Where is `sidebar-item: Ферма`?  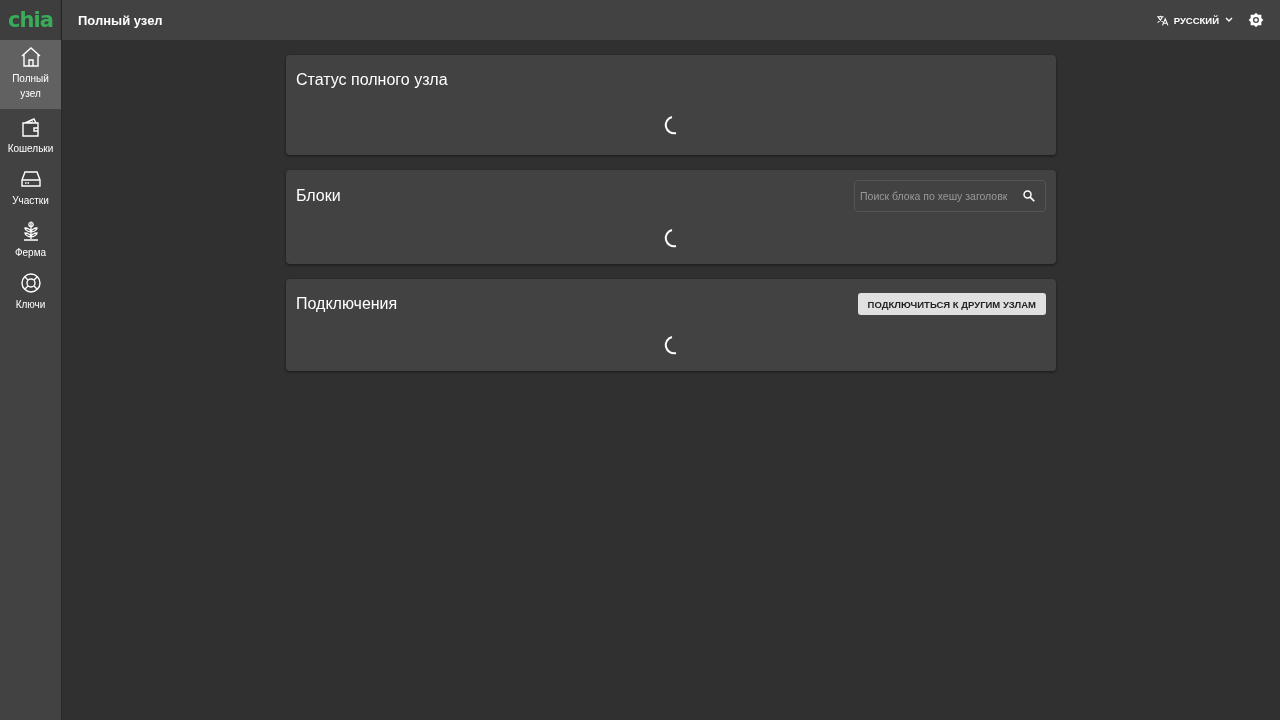
sidebar-item: Ферма is located at coordinates (30, 239).